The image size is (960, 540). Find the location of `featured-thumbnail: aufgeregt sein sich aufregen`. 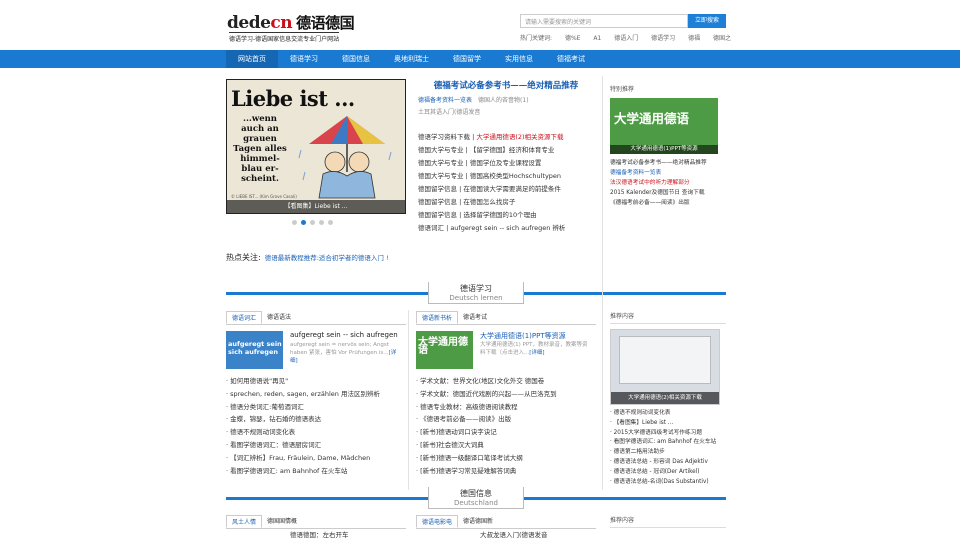

featured-thumbnail: aufgeregt sein sich aufregen is located at coordinates (254, 350).